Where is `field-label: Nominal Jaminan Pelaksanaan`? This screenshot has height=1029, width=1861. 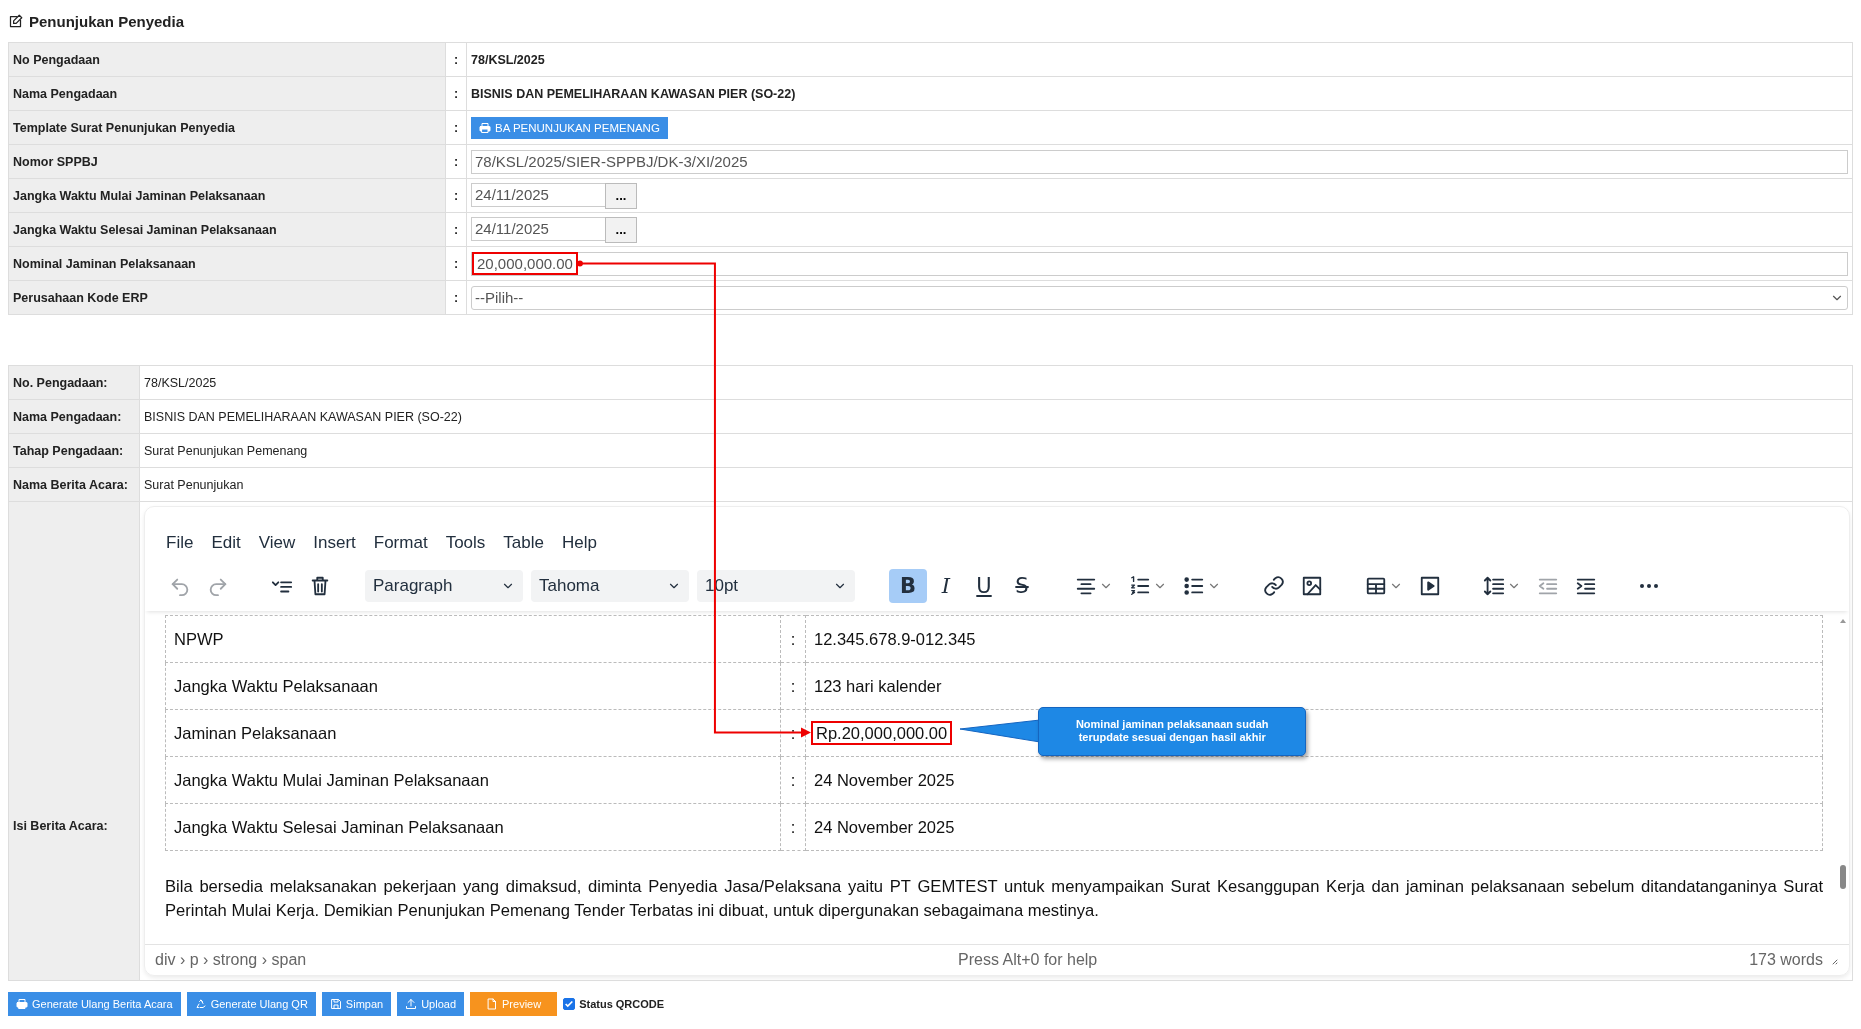
field-label: Nominal Jaminan Pelaksanaan is located at coordinates (227, 263).